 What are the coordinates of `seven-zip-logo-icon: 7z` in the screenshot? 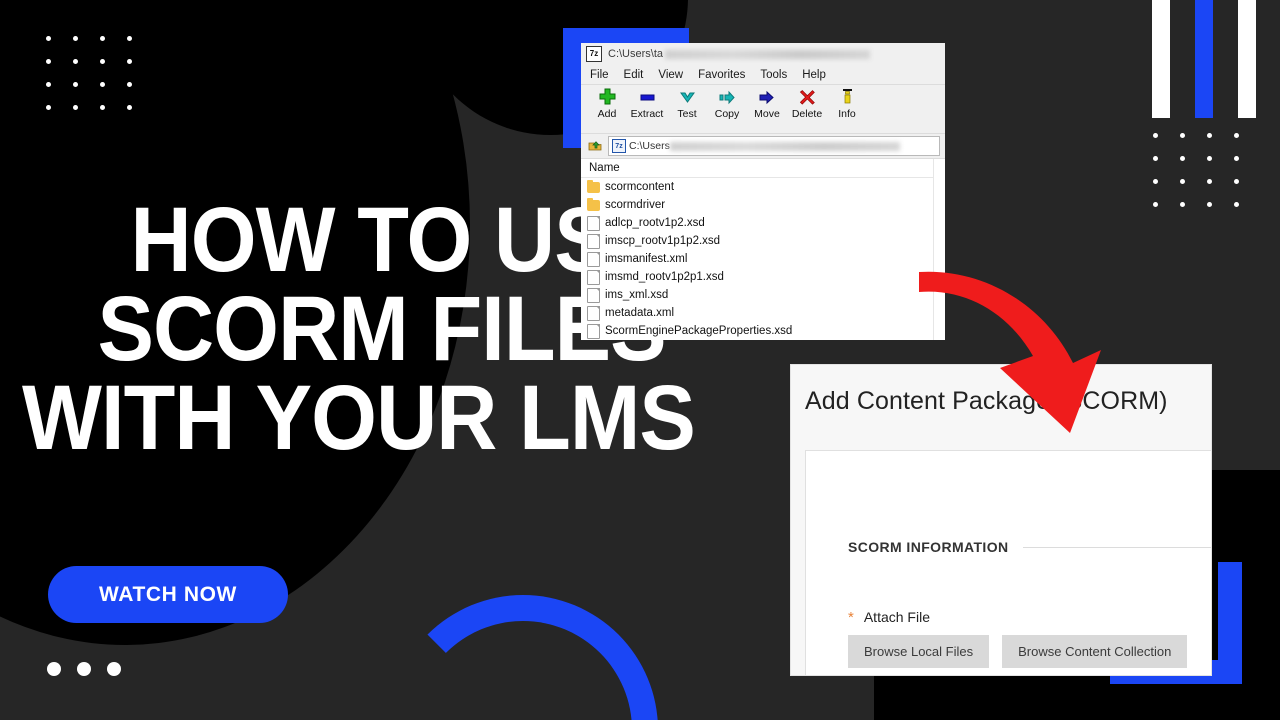 It's located at (594, 54).